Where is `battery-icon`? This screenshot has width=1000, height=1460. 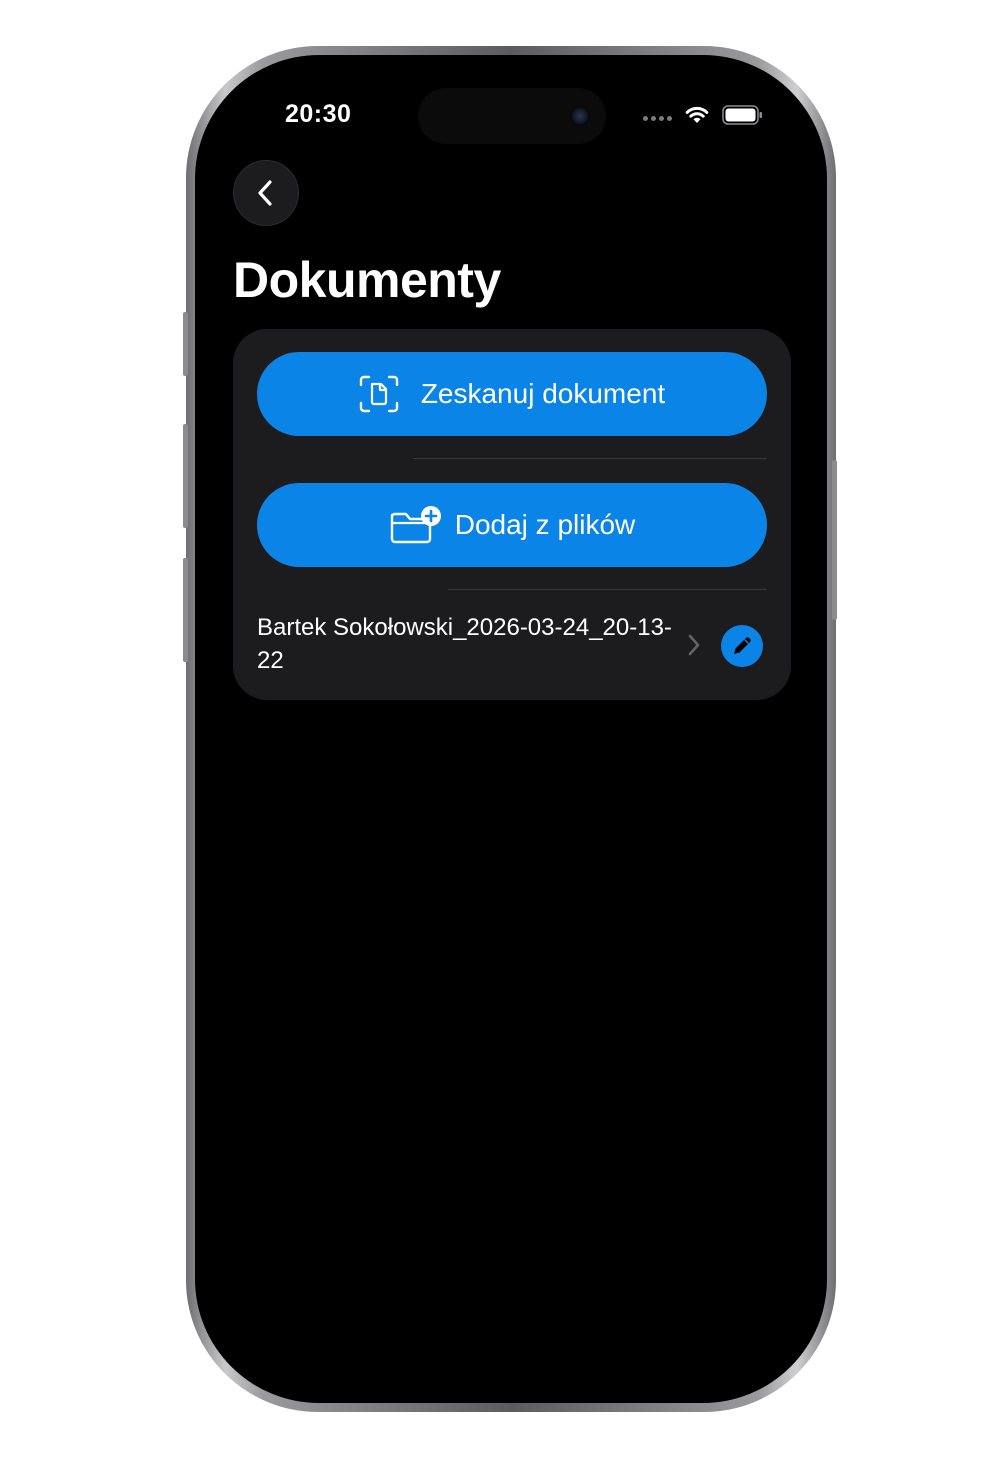
battery-icon is located at coordinates (742, 115).